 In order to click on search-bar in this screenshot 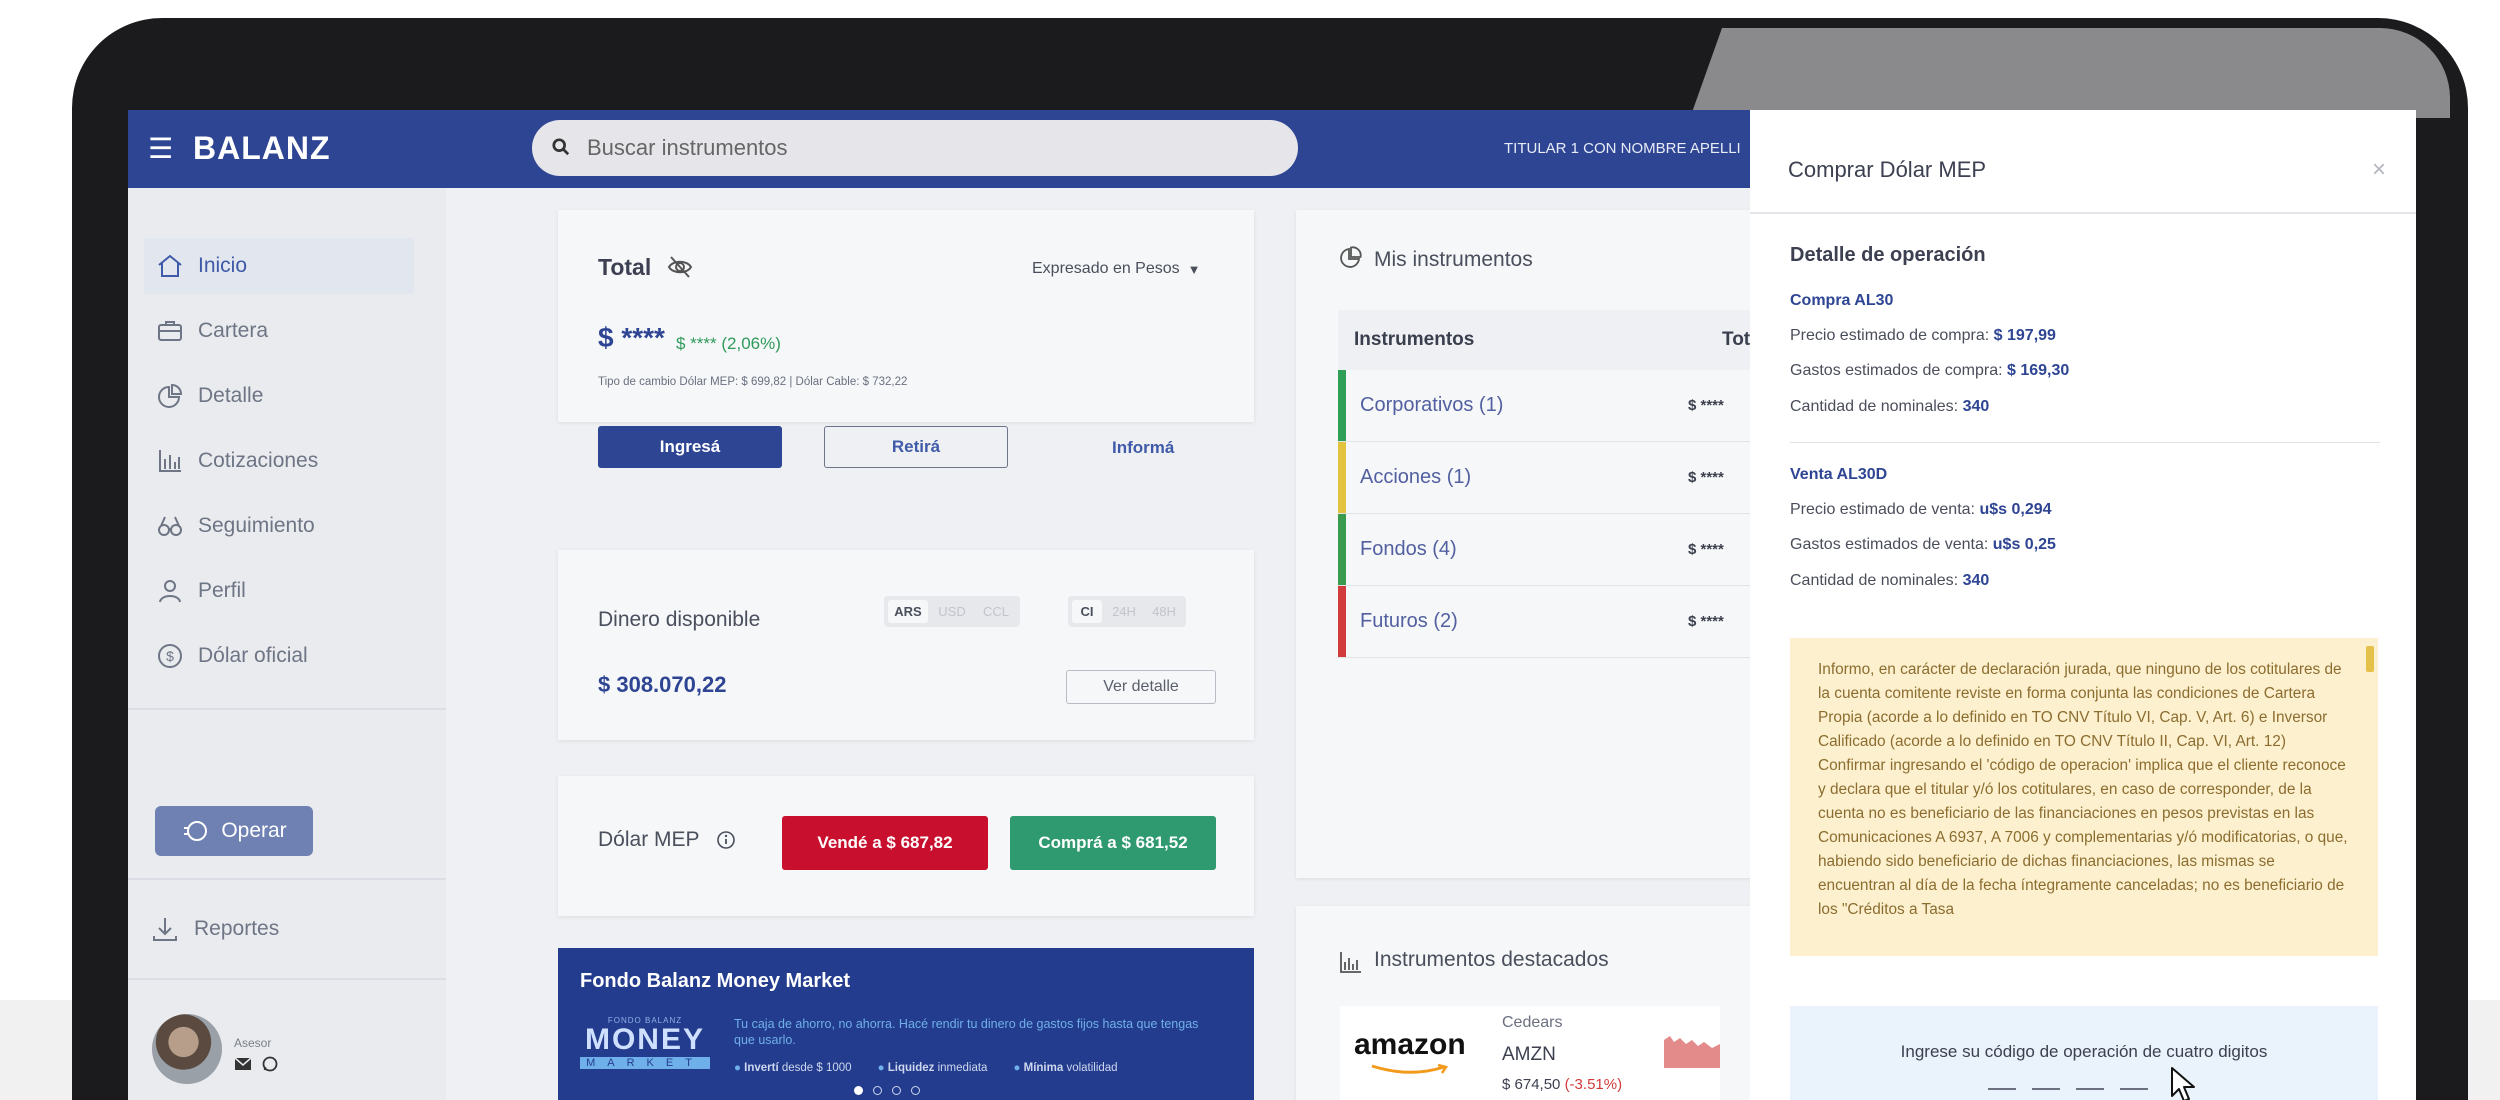, I will do `click(915, 148)`.